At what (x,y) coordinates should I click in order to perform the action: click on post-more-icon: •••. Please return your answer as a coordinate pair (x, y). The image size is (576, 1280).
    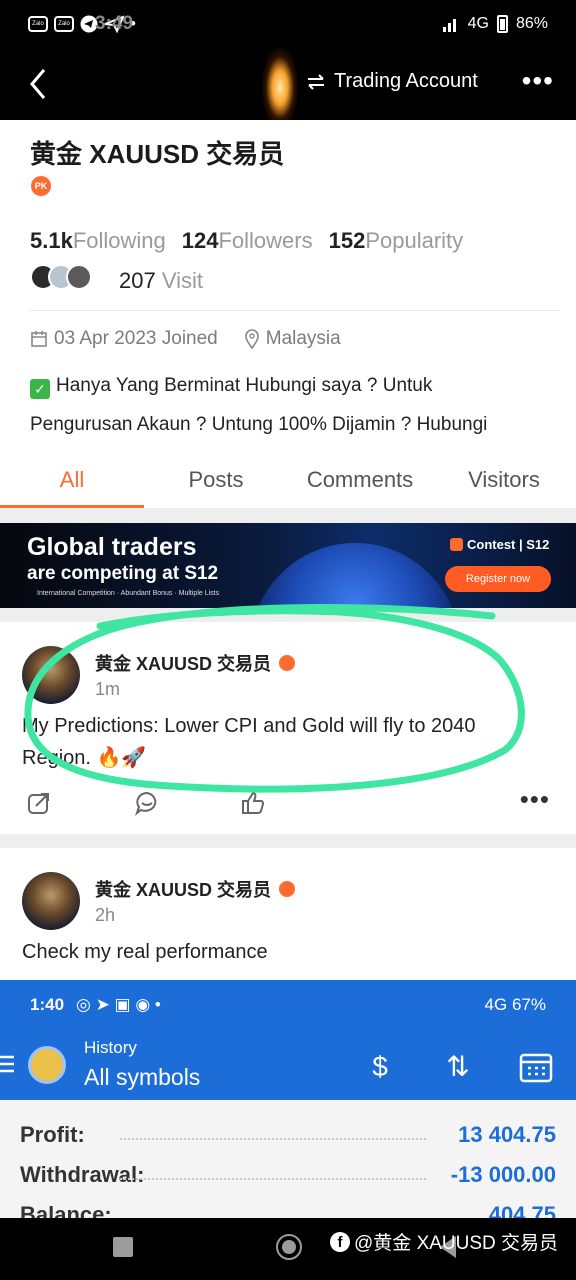
    Looking at the image, I should click on (535, 799).